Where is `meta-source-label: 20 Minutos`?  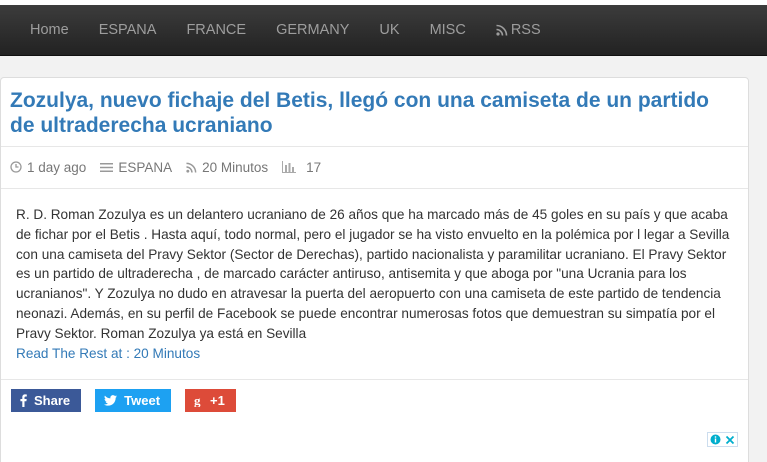
meta-source-label: 20 Minutos is located at coordinates (235, 167).